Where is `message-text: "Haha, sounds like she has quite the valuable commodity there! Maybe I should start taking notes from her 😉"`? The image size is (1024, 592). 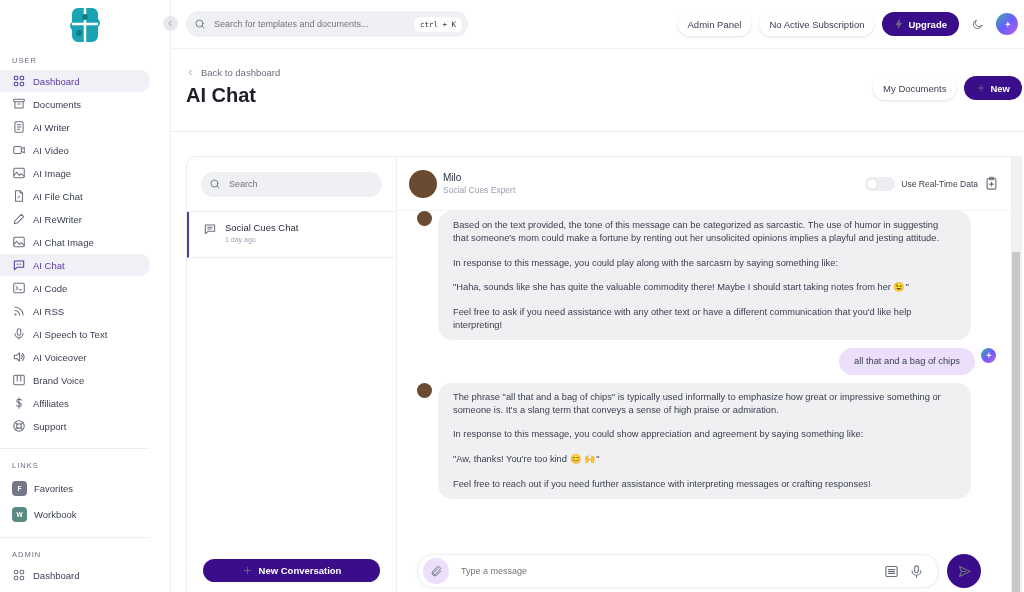 message-text: "Haha, sounds like she has quite the valuable commodity there! Maybe I should start taking notes from her 😉" is located at coordinates (681, 288).